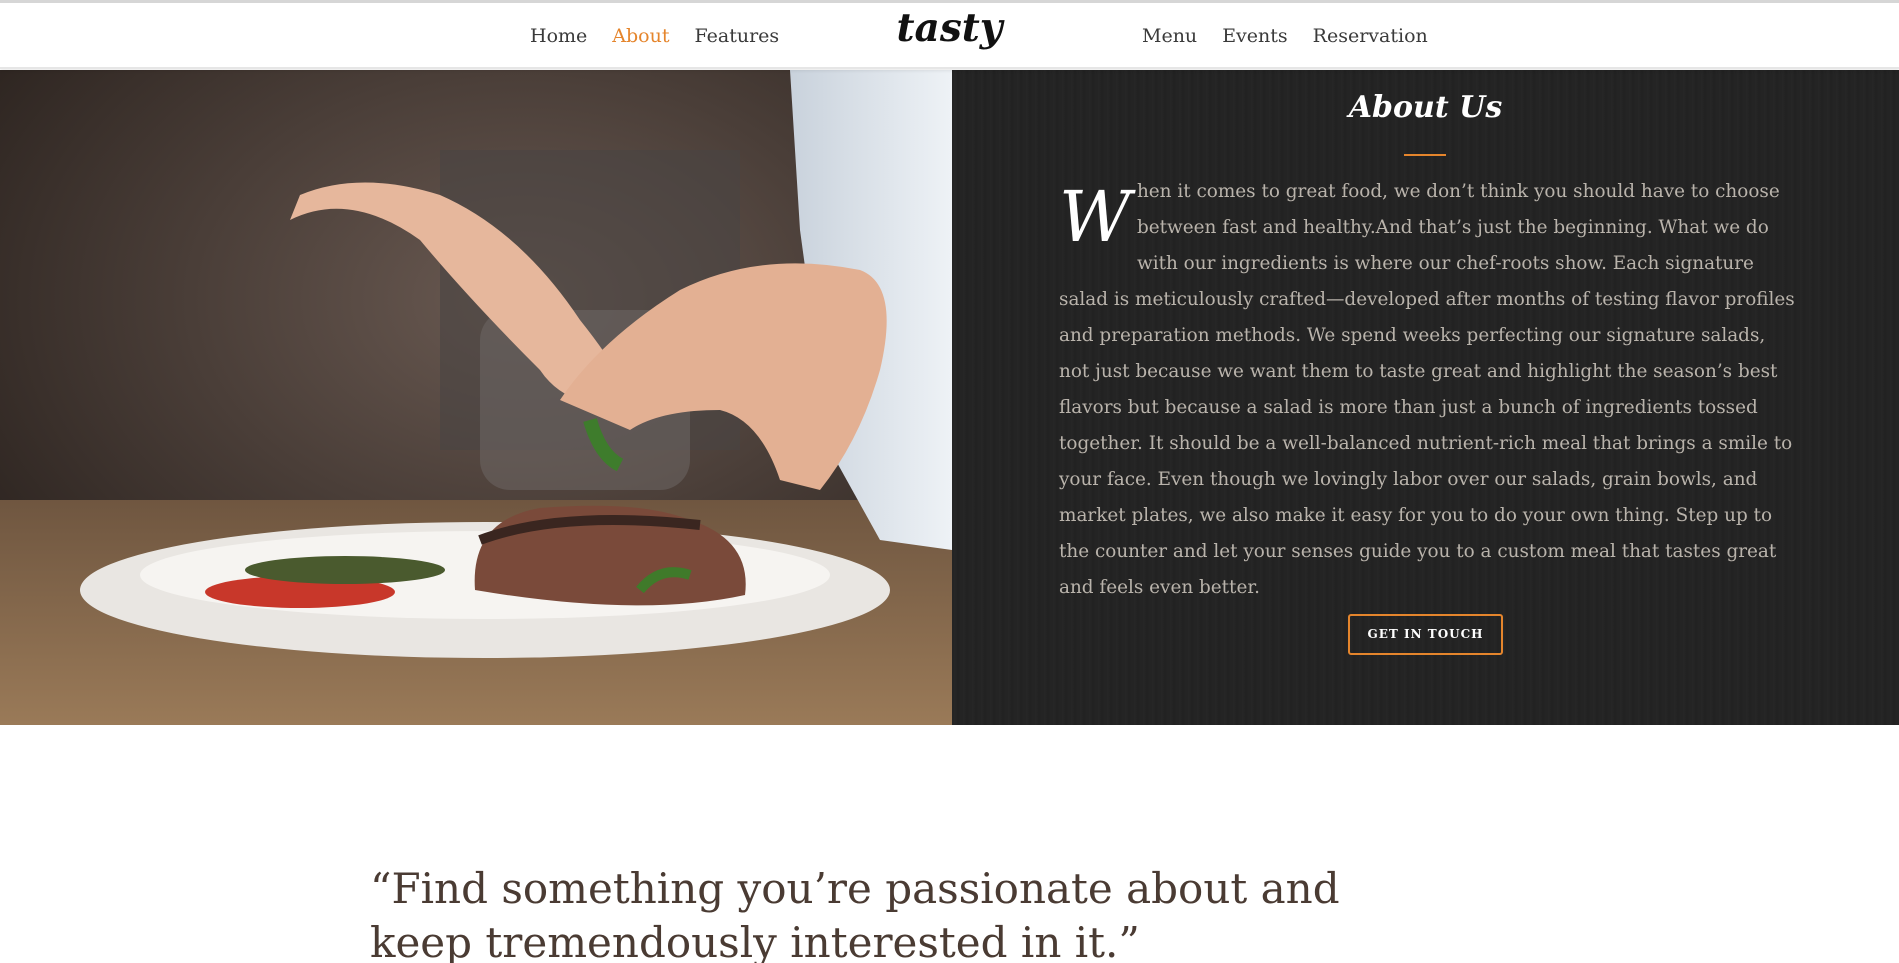 The height and width of the screenshot is (963, 1899). What do you see at coordinates (1425, 155) in the screenshot?
I see `title-divider` at bounding box center [1425, 155].